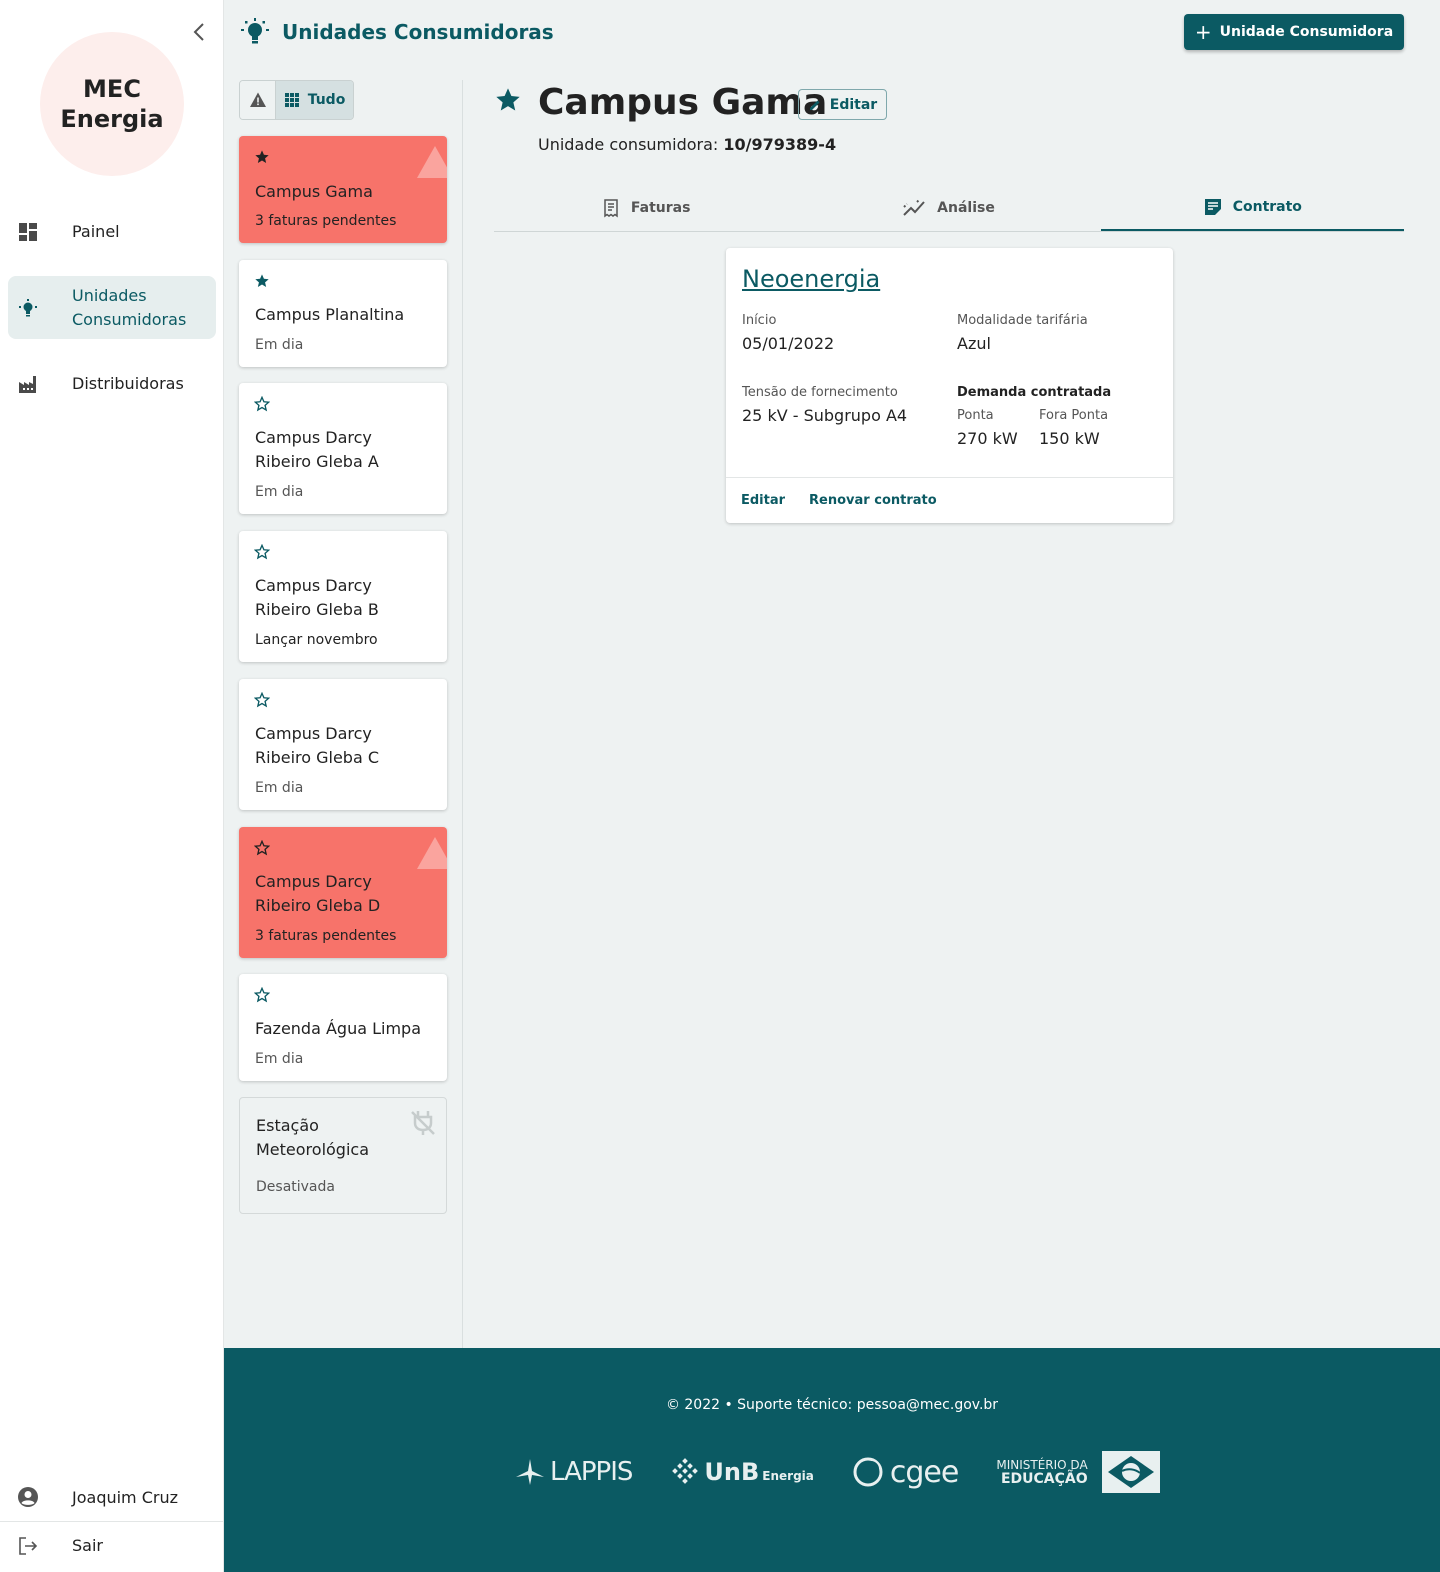 The image size is (1440, 1572). I want to click on lappis-text: LAPPIS, so click(591, 1472).